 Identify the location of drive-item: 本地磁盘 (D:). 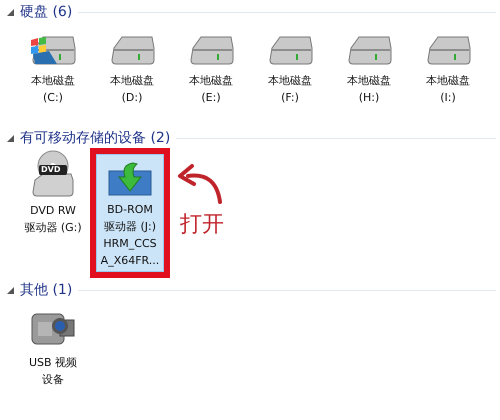
(132, 72).